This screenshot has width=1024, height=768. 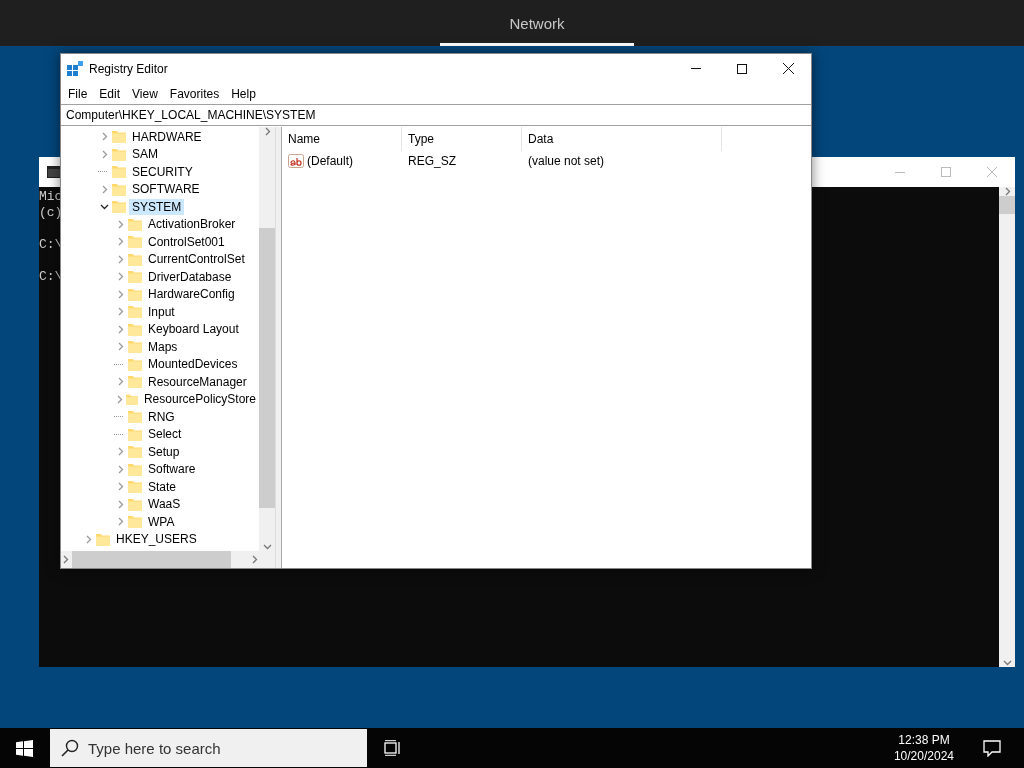 What do you see at coordinates (208, 748) in the screenshot?
I see `search-field: Type here to search` at bounding box center [208, 748].